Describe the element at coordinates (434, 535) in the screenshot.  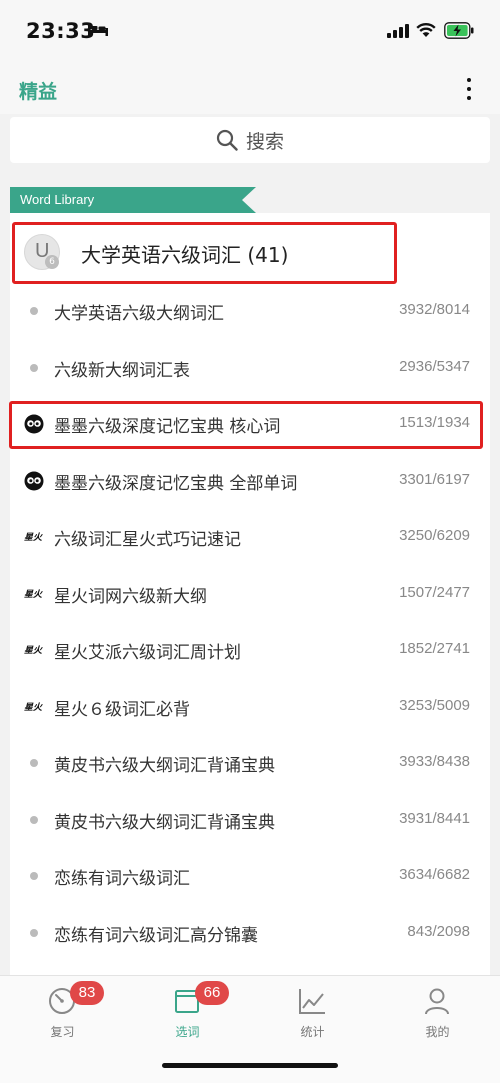
I see `progress-count: 3250/6209` at that location.